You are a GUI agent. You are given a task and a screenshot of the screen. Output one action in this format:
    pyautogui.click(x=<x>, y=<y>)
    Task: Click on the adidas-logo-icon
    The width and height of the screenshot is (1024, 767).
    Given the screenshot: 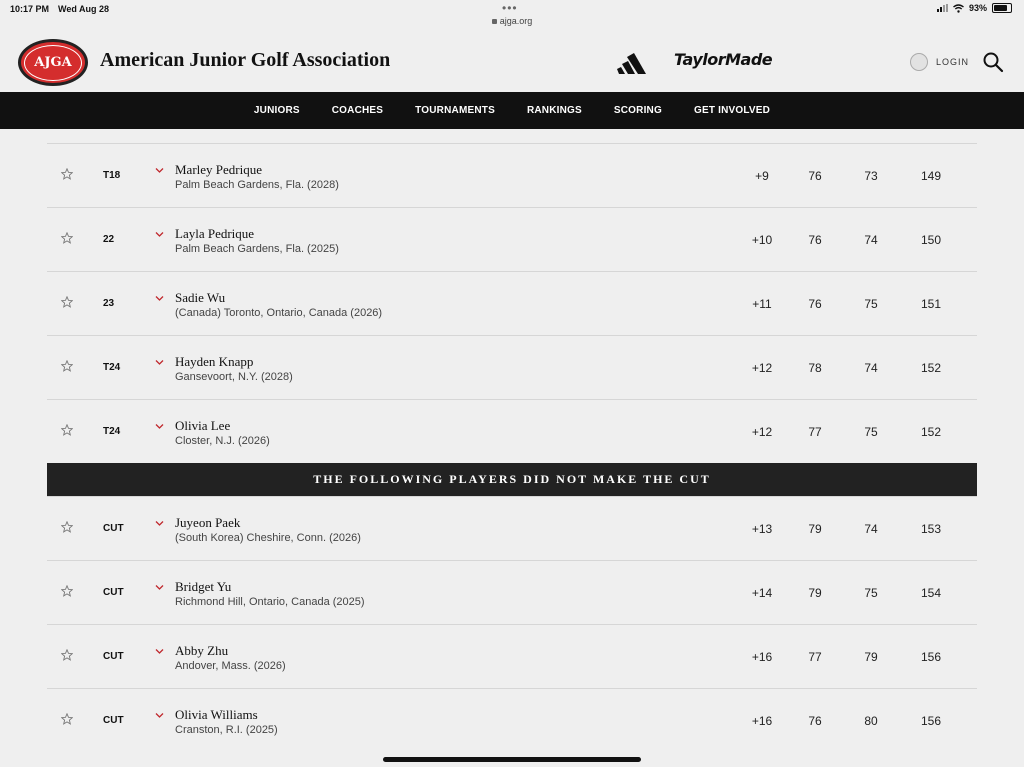 What is the action you would take?
    pyautogui.click(x=635, y=63)
    